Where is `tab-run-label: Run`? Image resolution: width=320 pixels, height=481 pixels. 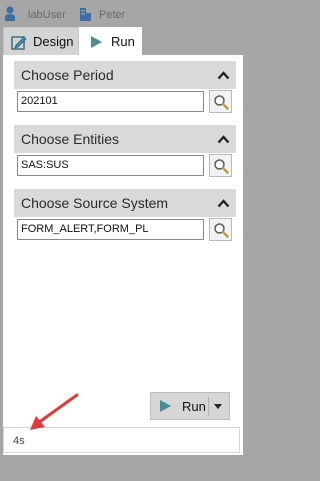
tab-run-label: Run is located at coordinates (123, 41).